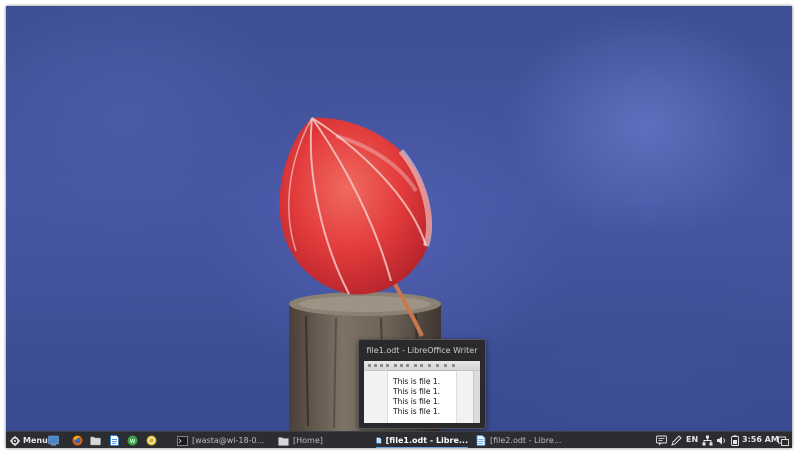 The image size is (800, 456). I want to click on wasta-icon: w, so click(132, 440).